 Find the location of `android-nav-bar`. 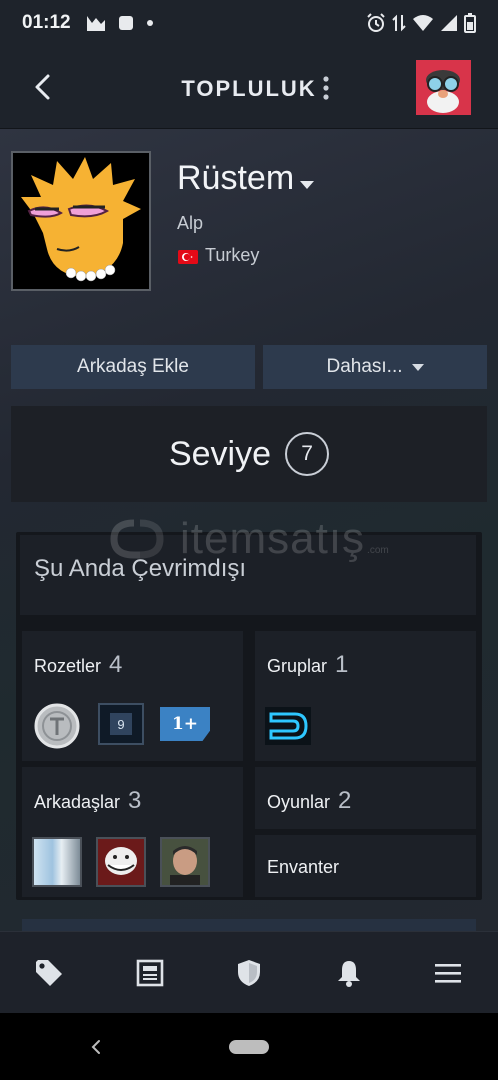

android-nav-bar is located at coordinates (249, 1046).